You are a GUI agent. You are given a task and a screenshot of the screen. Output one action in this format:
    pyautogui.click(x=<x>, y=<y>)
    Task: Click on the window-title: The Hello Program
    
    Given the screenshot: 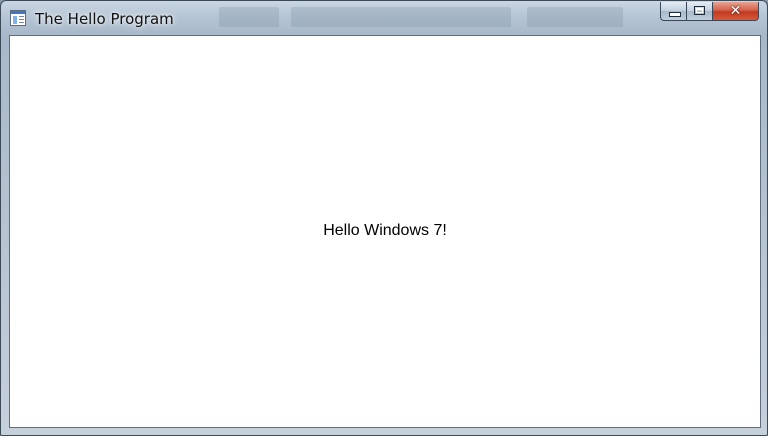 What is the action you would take?
    pyautogui.click(x=104, y=19)
    